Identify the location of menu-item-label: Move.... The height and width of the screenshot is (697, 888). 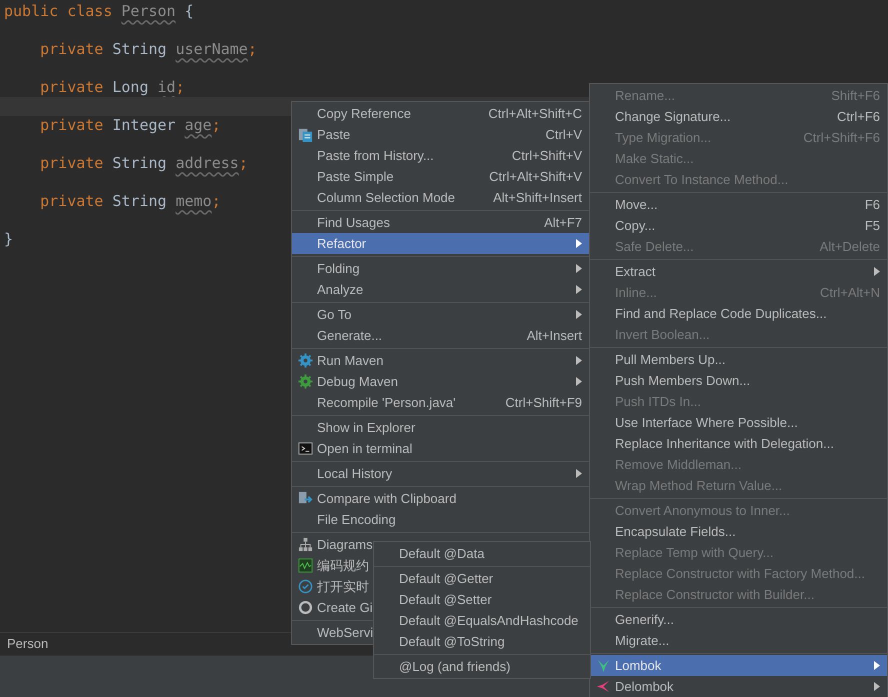
(636, 205).